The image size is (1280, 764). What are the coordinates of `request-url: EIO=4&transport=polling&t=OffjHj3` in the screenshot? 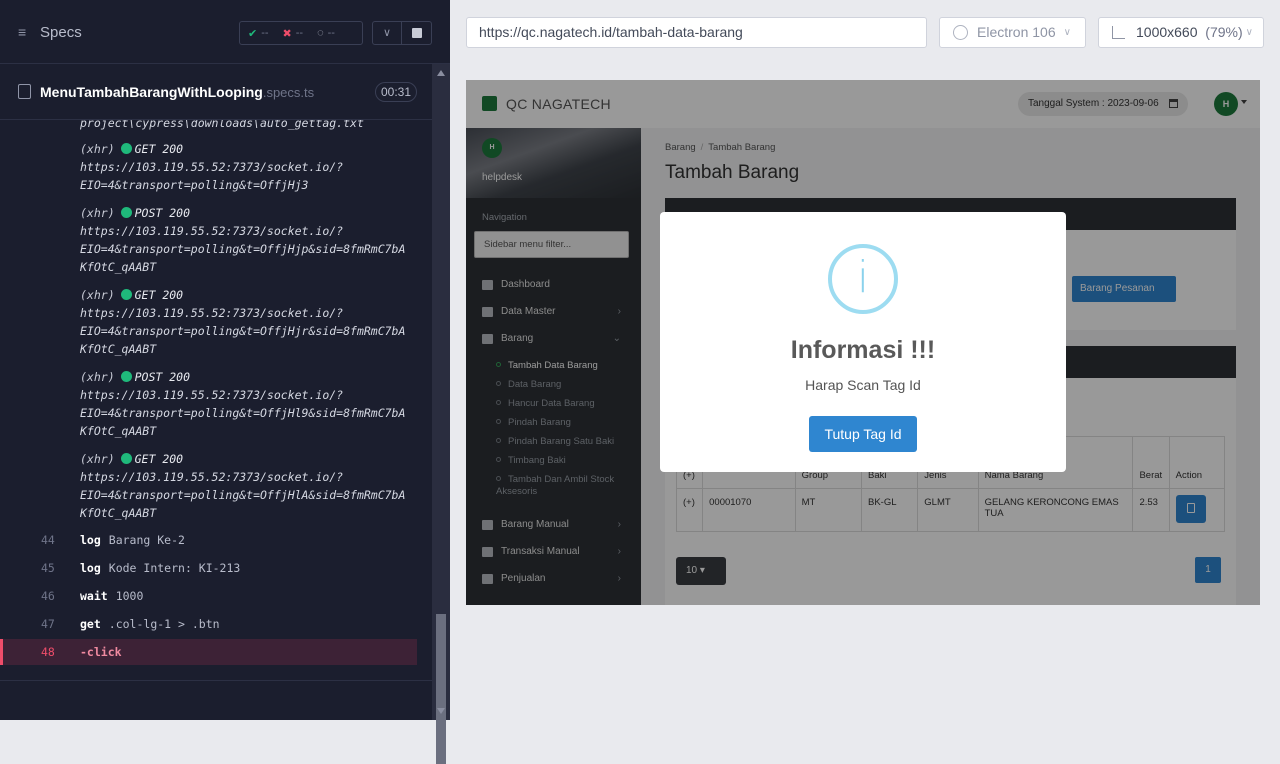 It's located at (194, 185).